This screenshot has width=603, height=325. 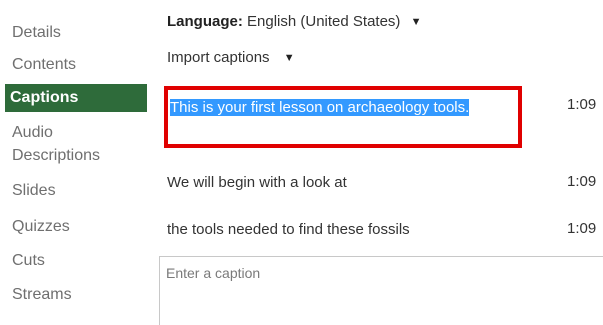 I want to click on sidebar-item-slides: Slides, so click(x=34, y=191).